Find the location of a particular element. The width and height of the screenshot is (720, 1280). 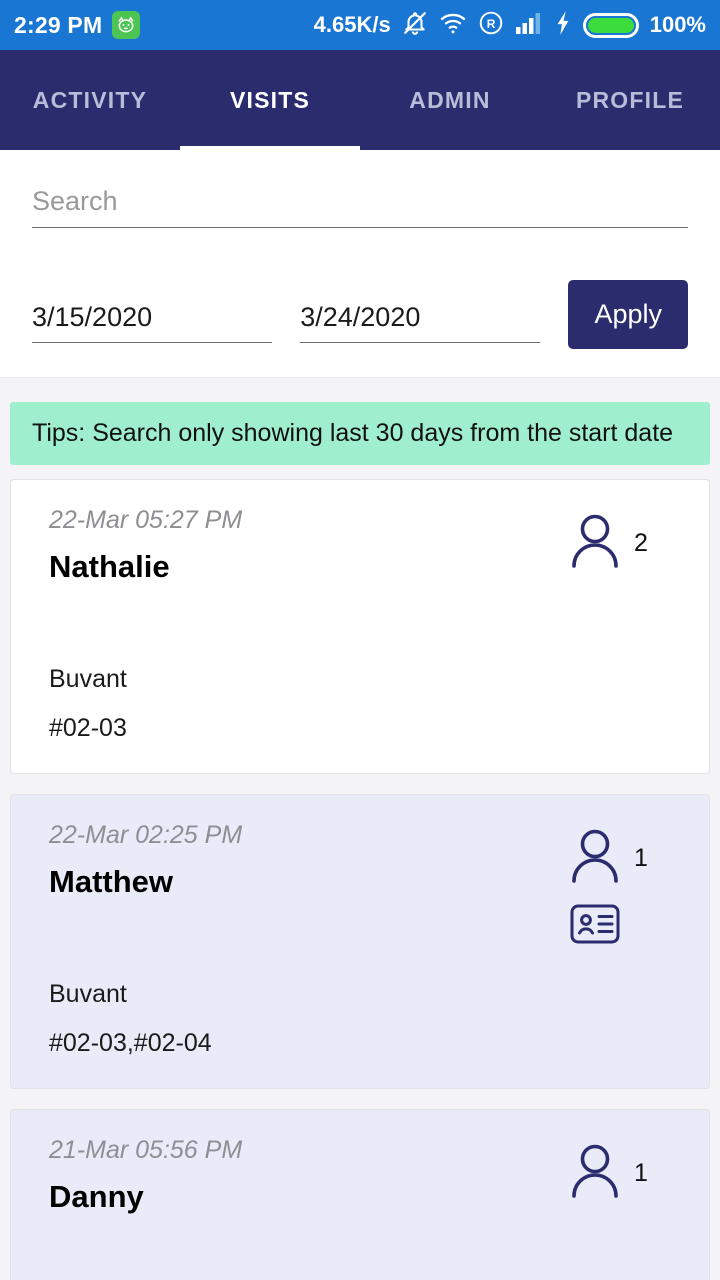

visitor-count: 2 is located at coordinates (641, 543).